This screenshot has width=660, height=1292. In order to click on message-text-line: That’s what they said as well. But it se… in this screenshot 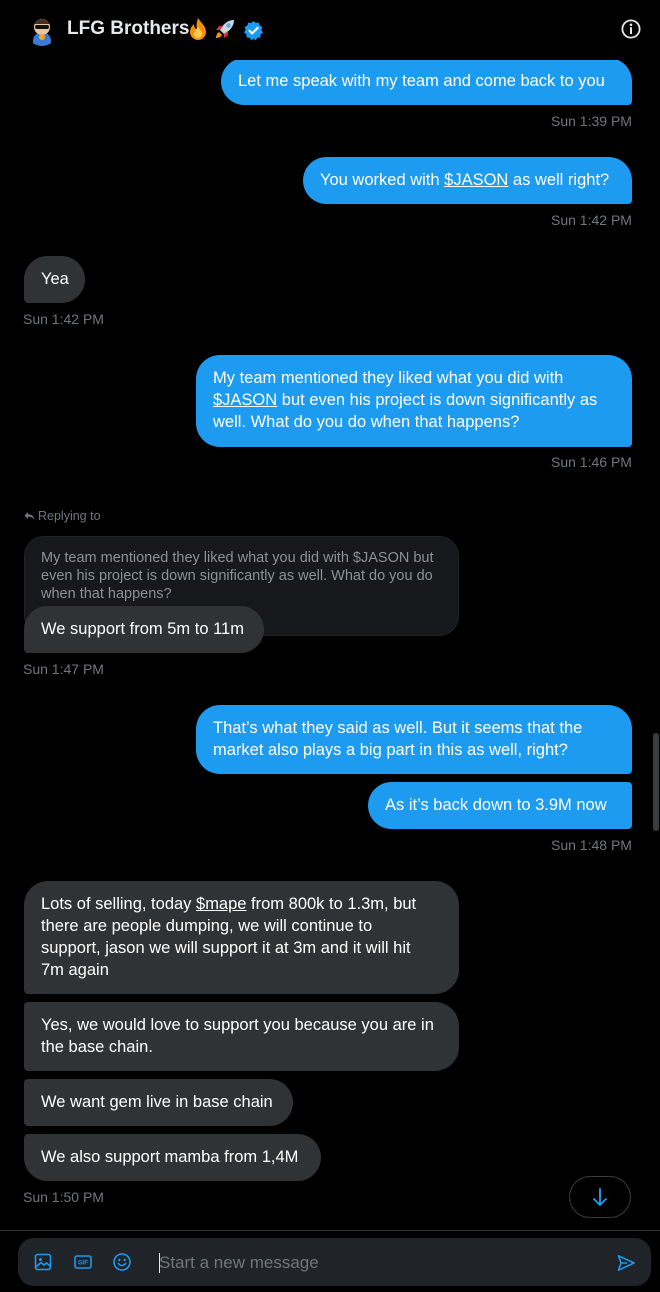, I will do `click(398, 728)`.